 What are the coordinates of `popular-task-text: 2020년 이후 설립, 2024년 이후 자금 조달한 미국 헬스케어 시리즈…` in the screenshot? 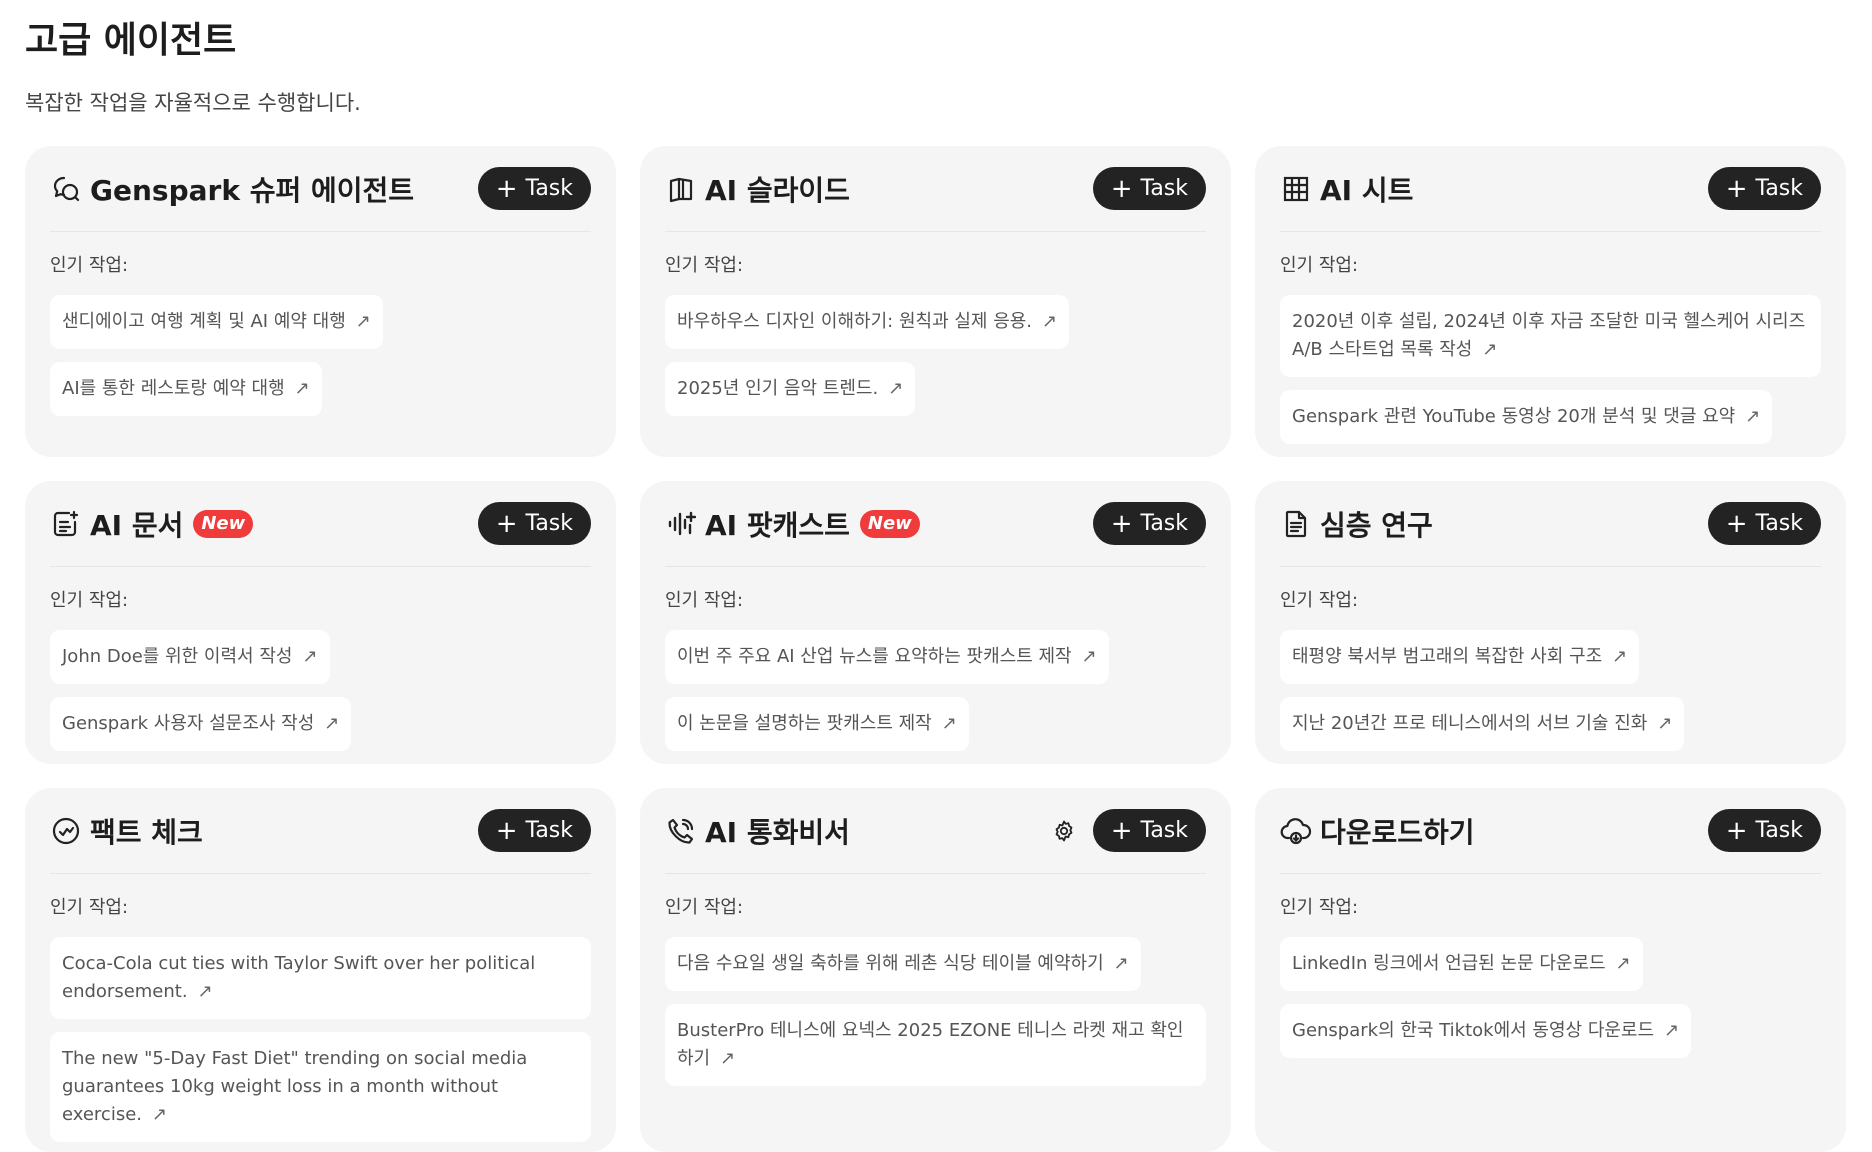 It's located at (1549, 335).